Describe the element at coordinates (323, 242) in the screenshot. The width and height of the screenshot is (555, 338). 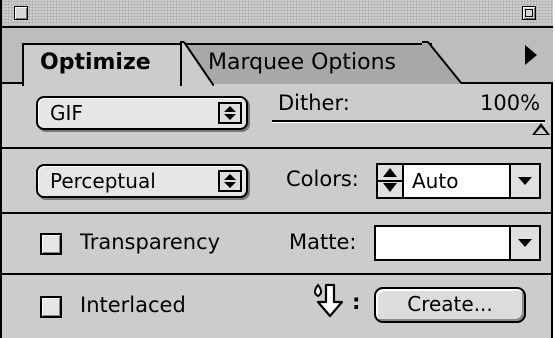
I see `matte-label: Matte:` at that location.